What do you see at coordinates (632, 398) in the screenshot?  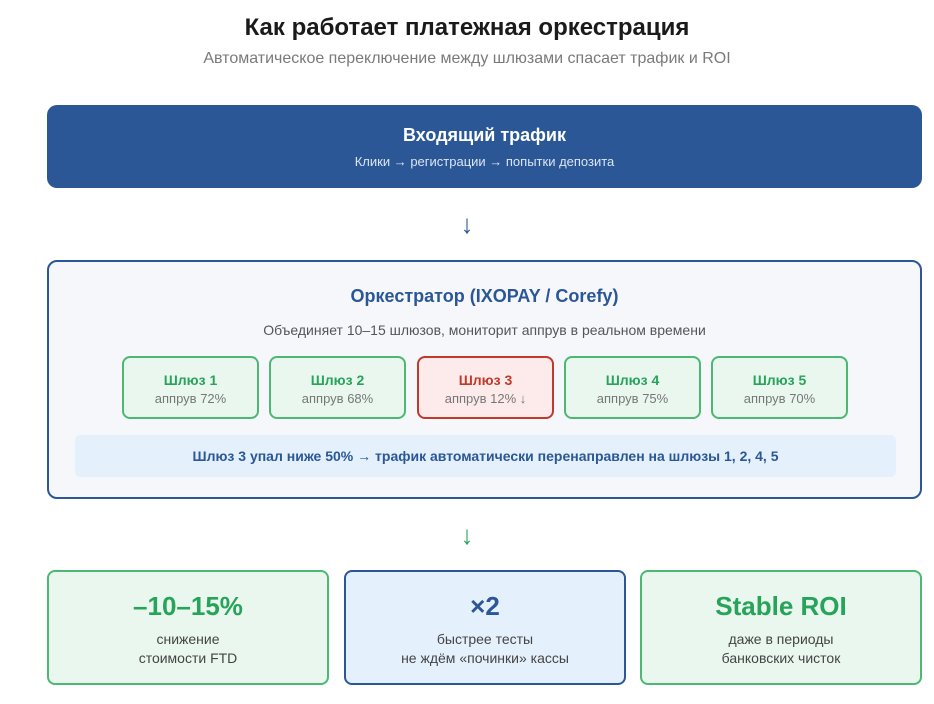 I see `gateway-rate: аппрув 75%` at bounding box center [632, 398].